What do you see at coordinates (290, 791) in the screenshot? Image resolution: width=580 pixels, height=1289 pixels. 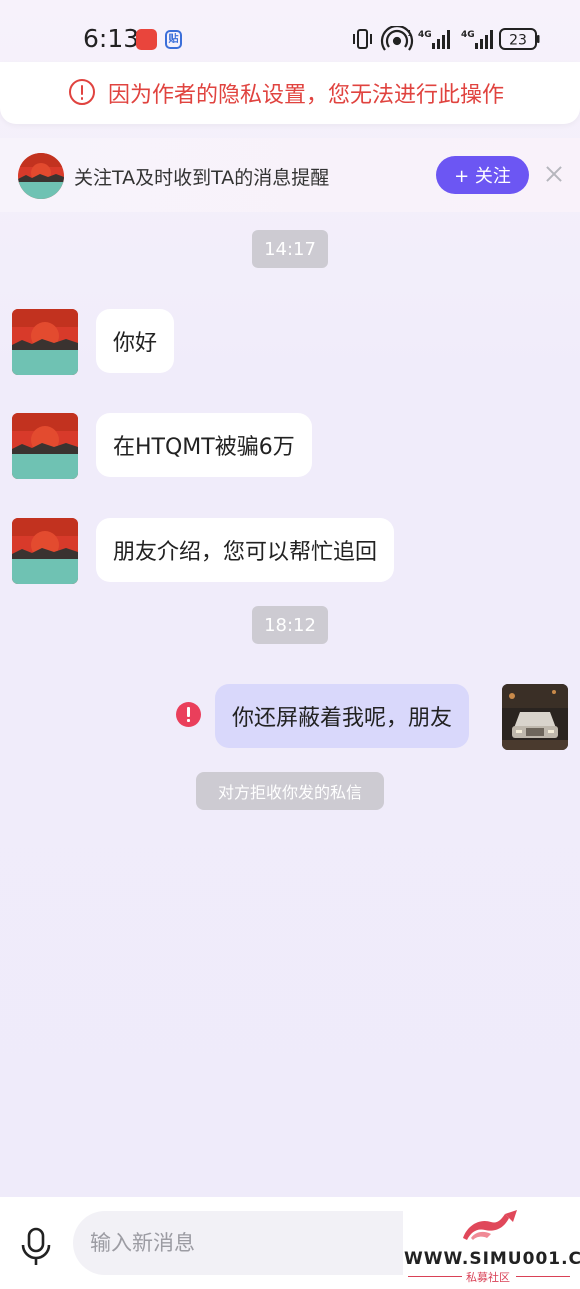 I see `system-notice-chip: 对方拒收你发的私信` at bounding box center [290, 791].